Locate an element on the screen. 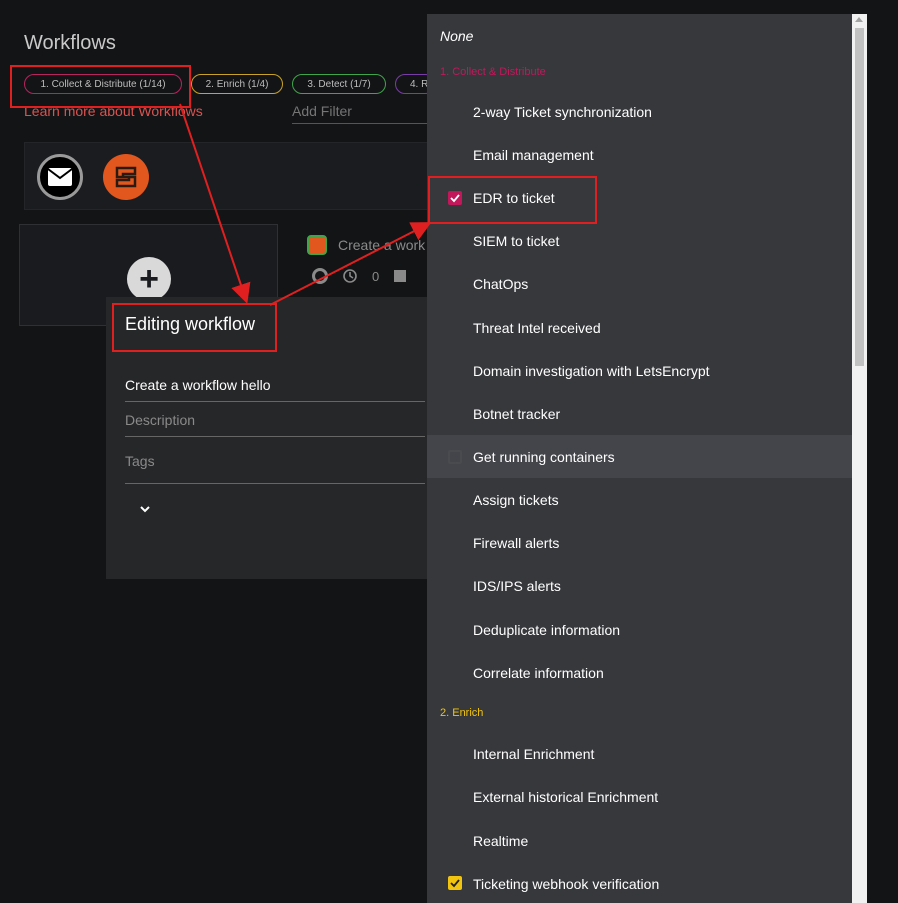 The height and width of the screenshot is (903, 898). learn-more-link: Learn more about Workflows is located at coordinates (113, 111).